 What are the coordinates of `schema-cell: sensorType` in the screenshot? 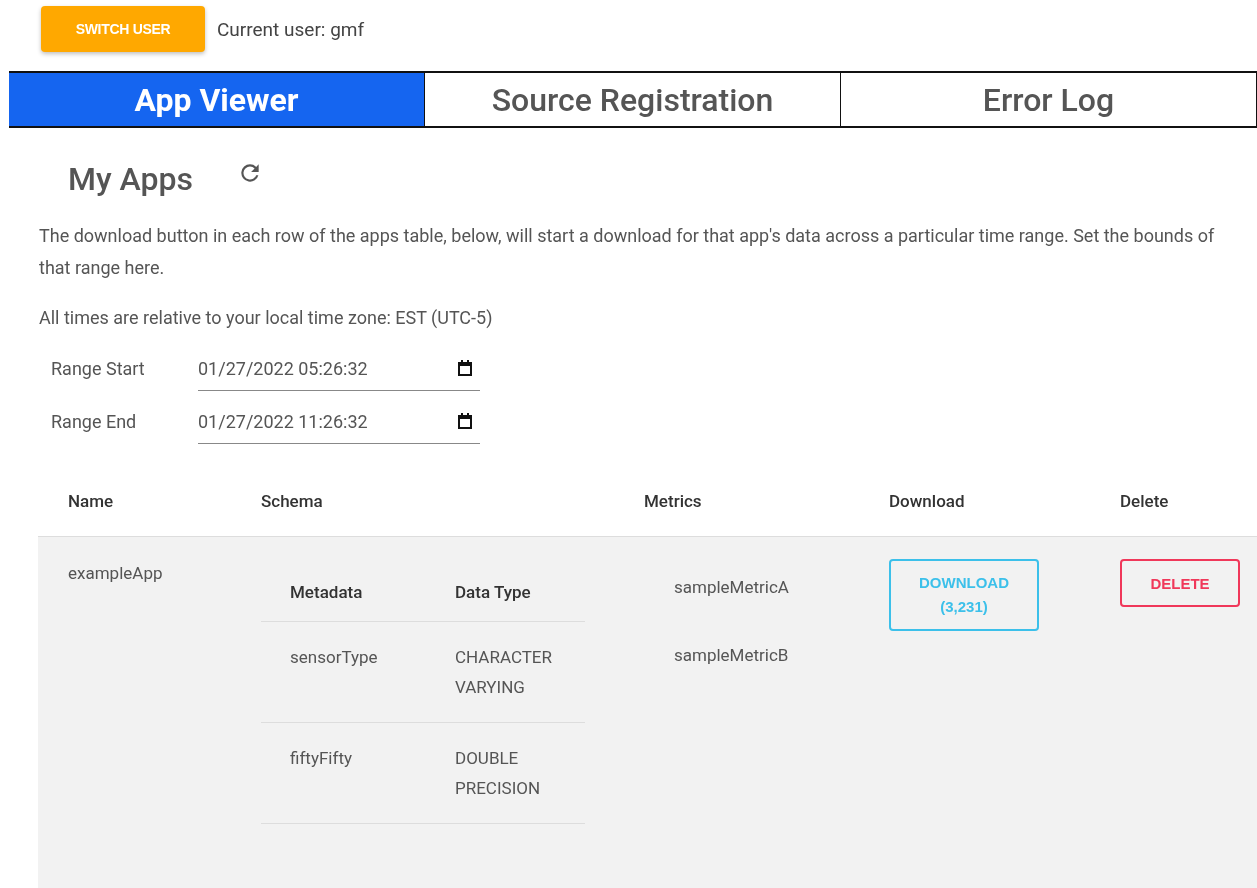 It's located at (343, 672).